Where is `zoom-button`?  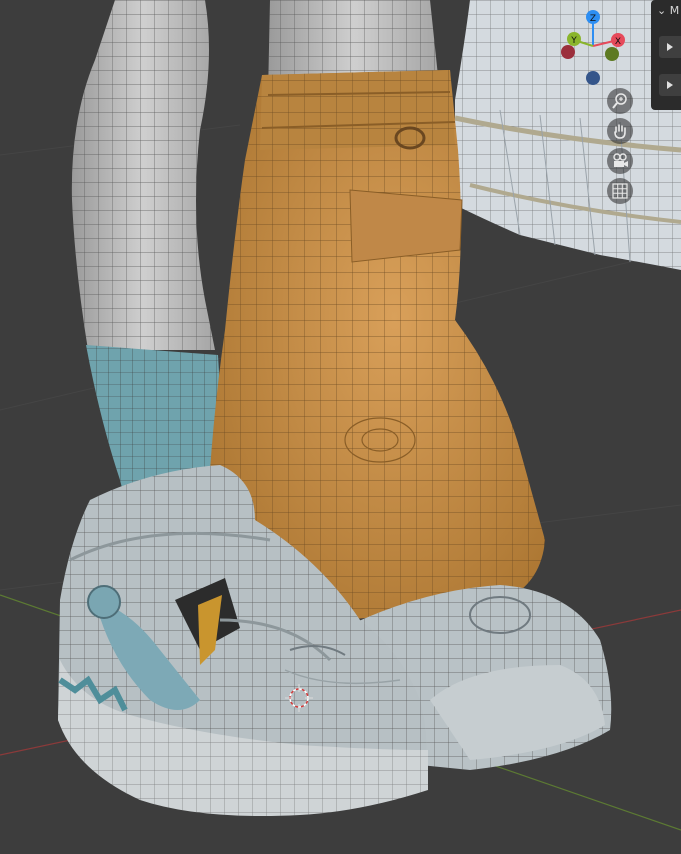
zoom-button is located at coordinates (620, 101).